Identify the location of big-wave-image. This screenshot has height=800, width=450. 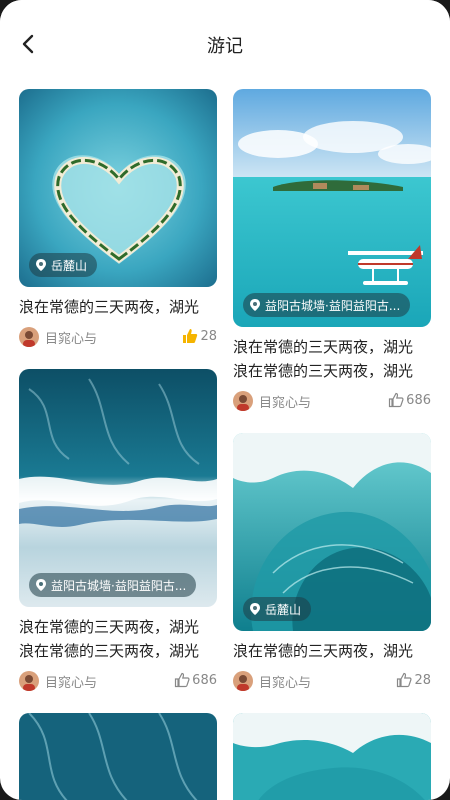
(332, 756).